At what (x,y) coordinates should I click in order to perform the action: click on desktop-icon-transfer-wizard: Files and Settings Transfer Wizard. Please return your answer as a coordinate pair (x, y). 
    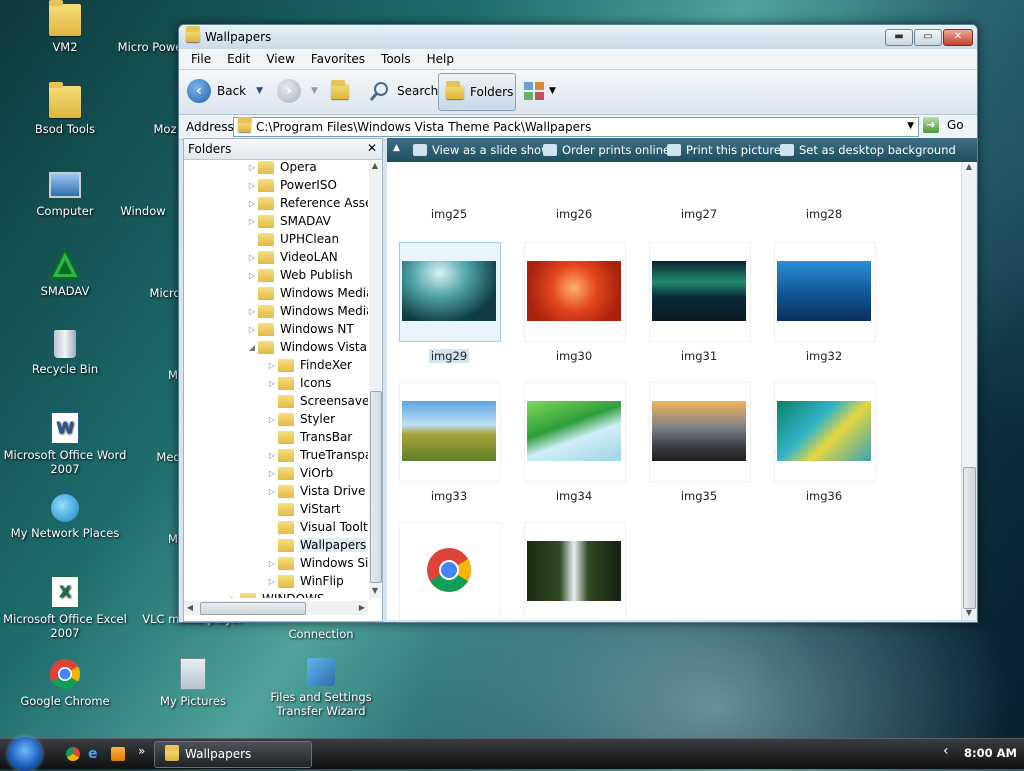
    Looking at the image, I should click on (321, 688).